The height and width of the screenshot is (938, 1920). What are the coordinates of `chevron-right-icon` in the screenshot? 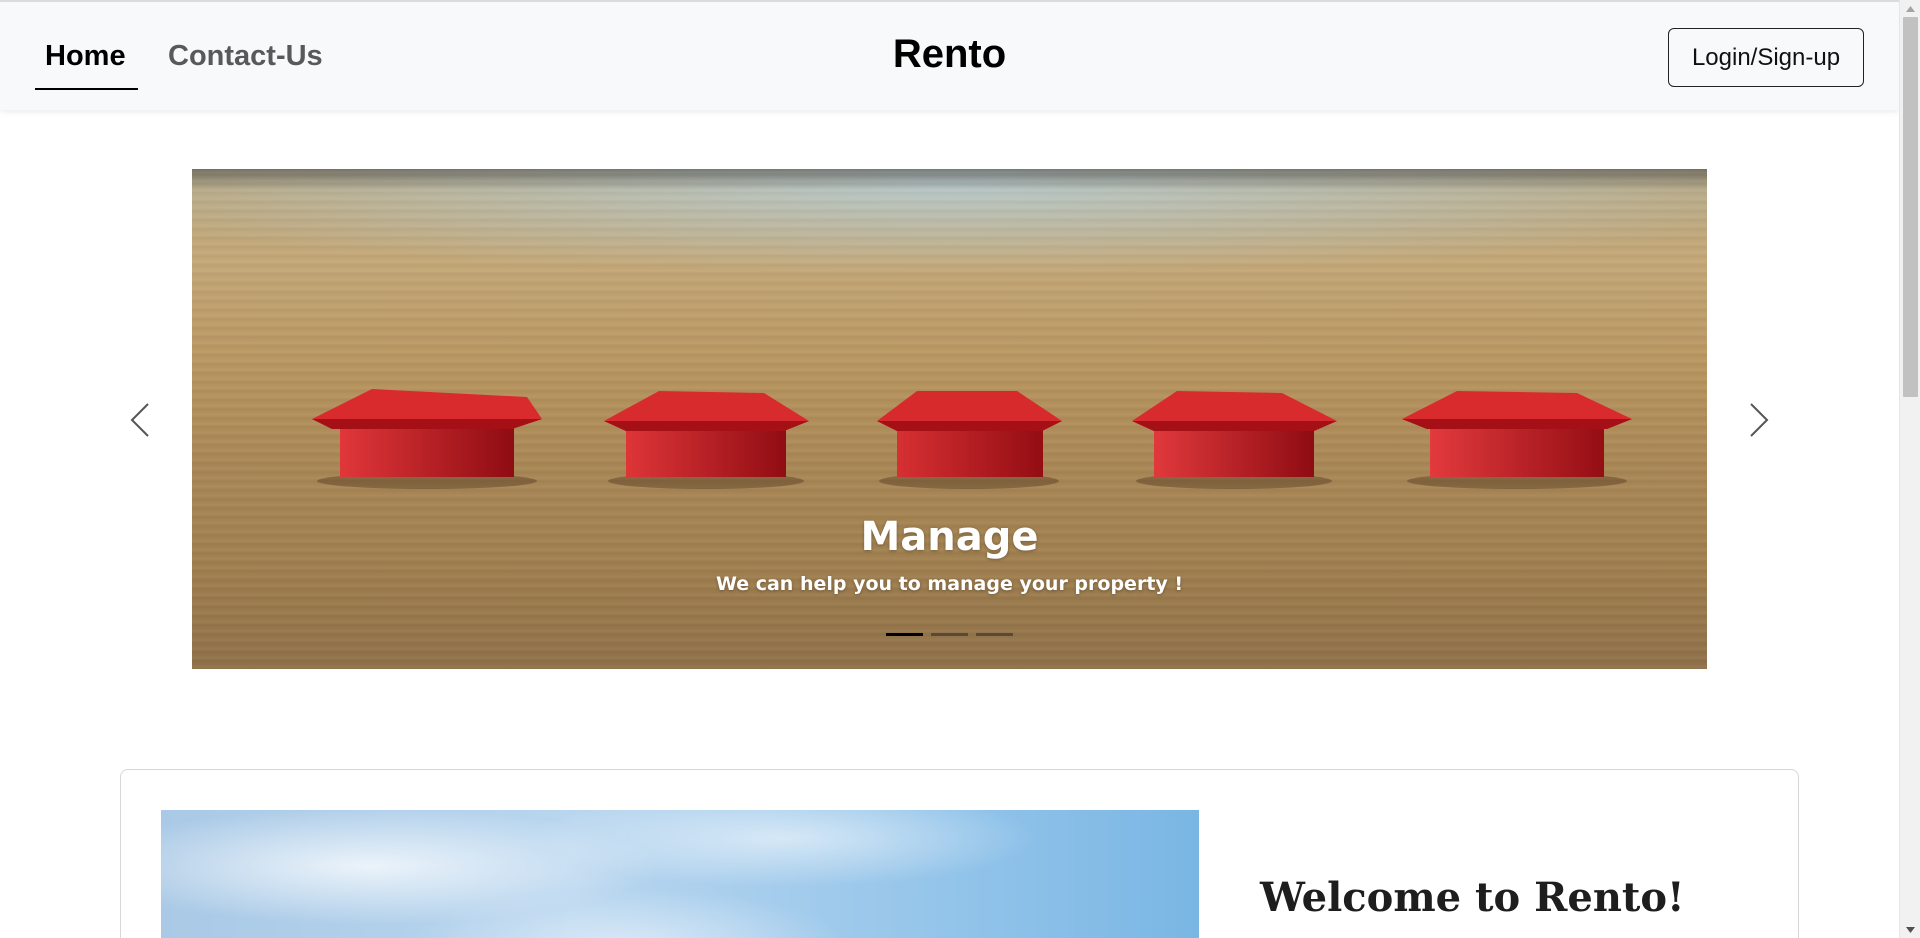 It's located at (1759, 420).